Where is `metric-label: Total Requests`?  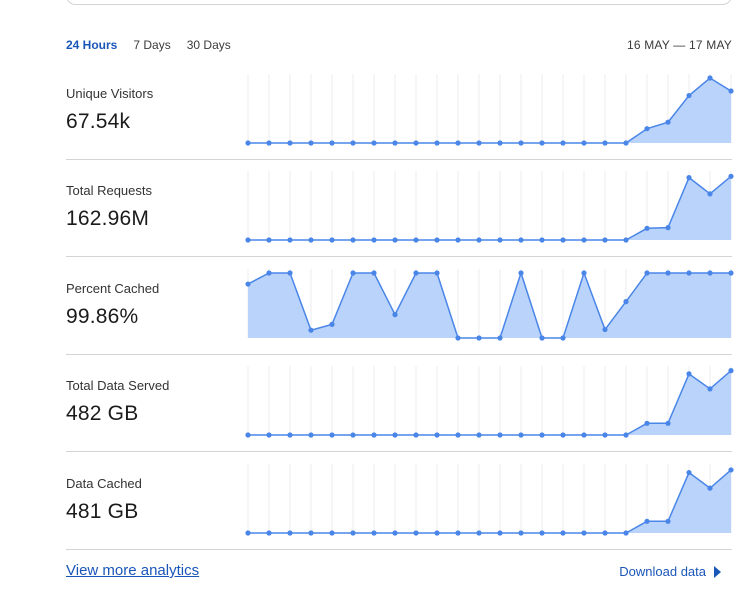
metric-label: Total Requests is located at coordinates (109, 190).